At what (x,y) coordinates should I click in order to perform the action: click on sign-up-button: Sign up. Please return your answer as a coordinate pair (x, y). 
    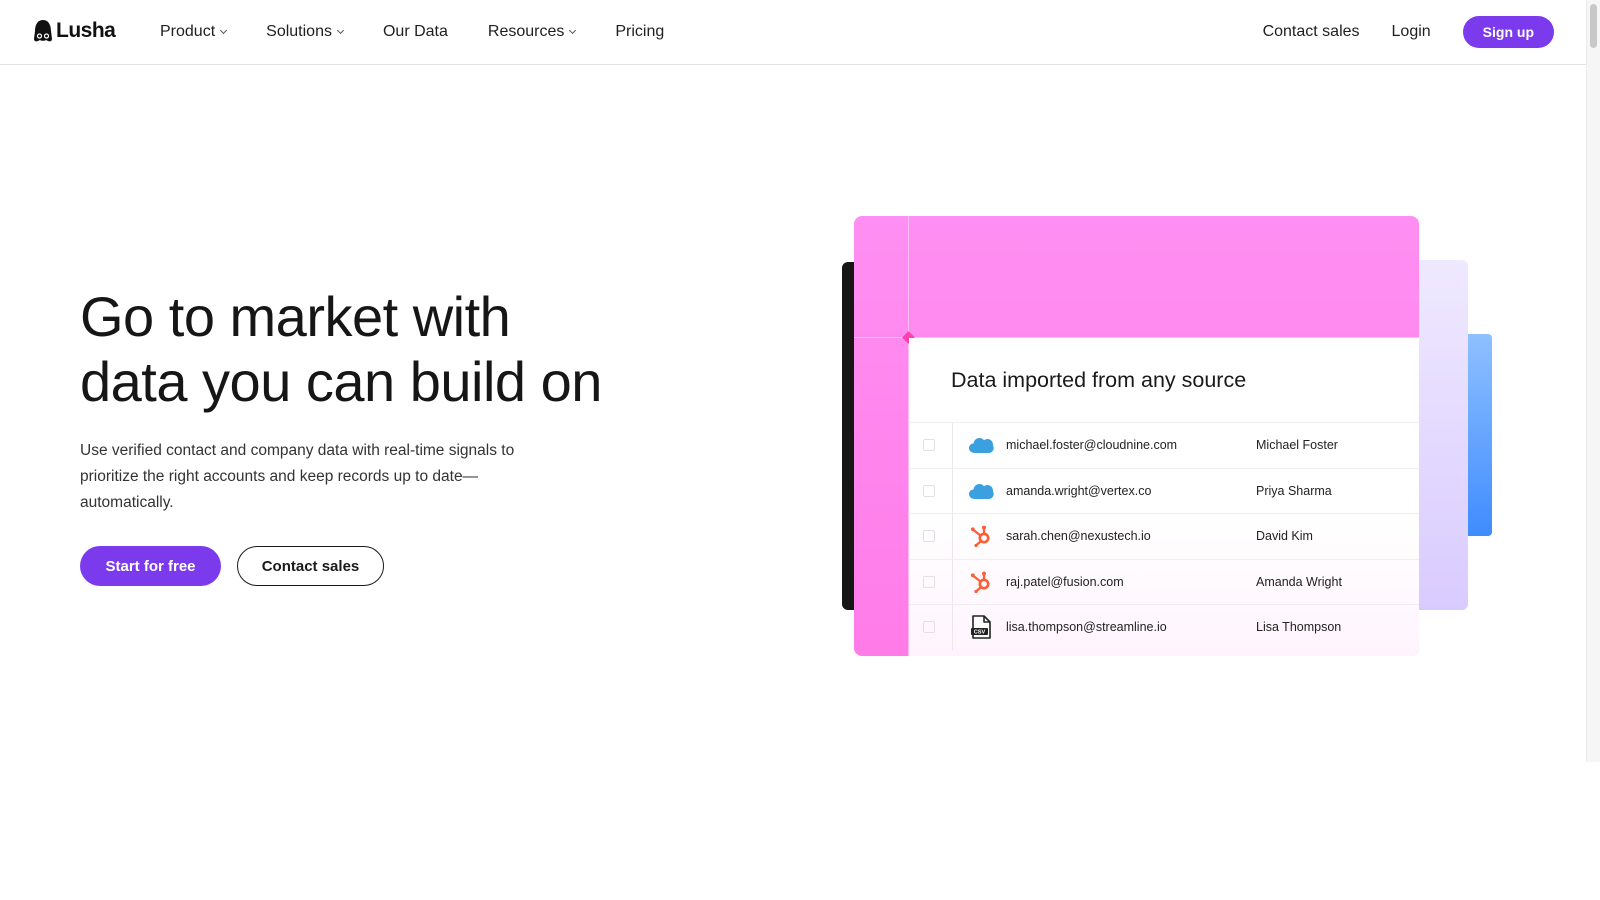
    Looking at the image, I should click on (1508, 32).